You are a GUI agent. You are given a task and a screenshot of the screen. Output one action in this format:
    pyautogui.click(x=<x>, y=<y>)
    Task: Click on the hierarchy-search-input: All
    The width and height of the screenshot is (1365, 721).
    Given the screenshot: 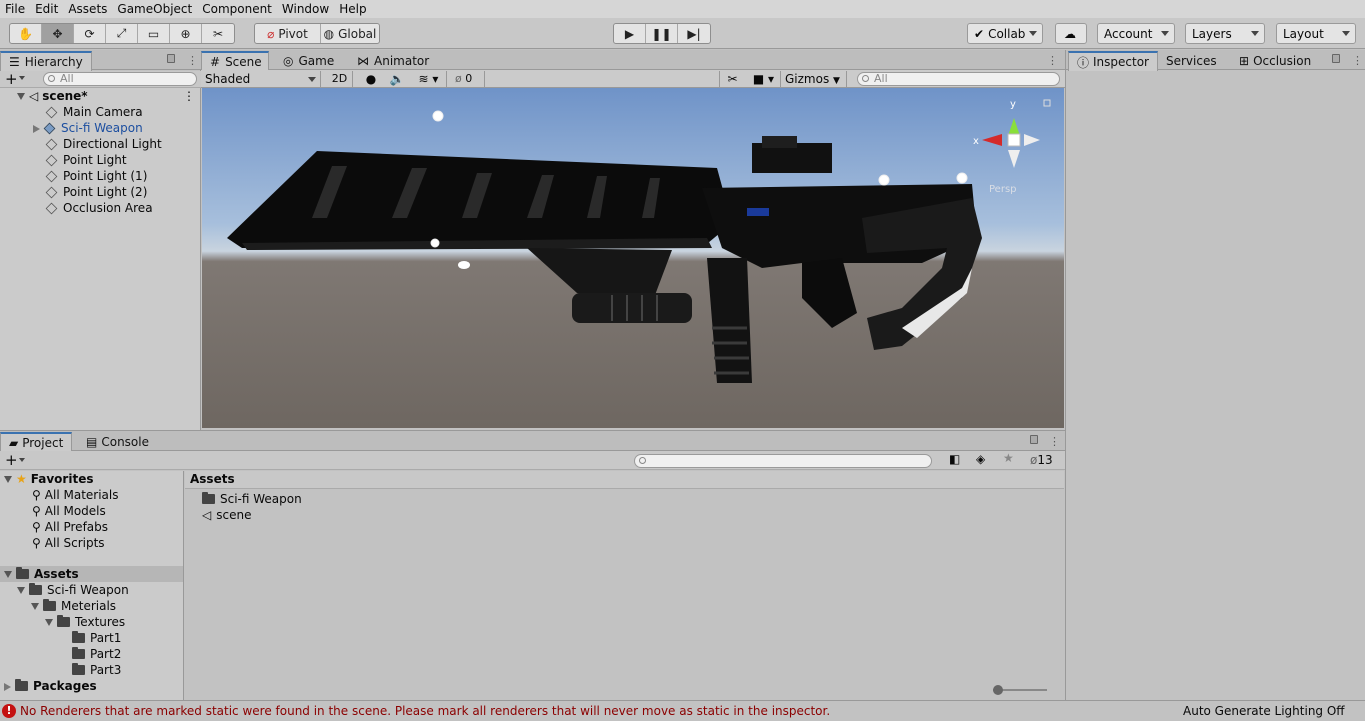 What is the action you would take?
    pyautogui.click(x=120, y=79)
    